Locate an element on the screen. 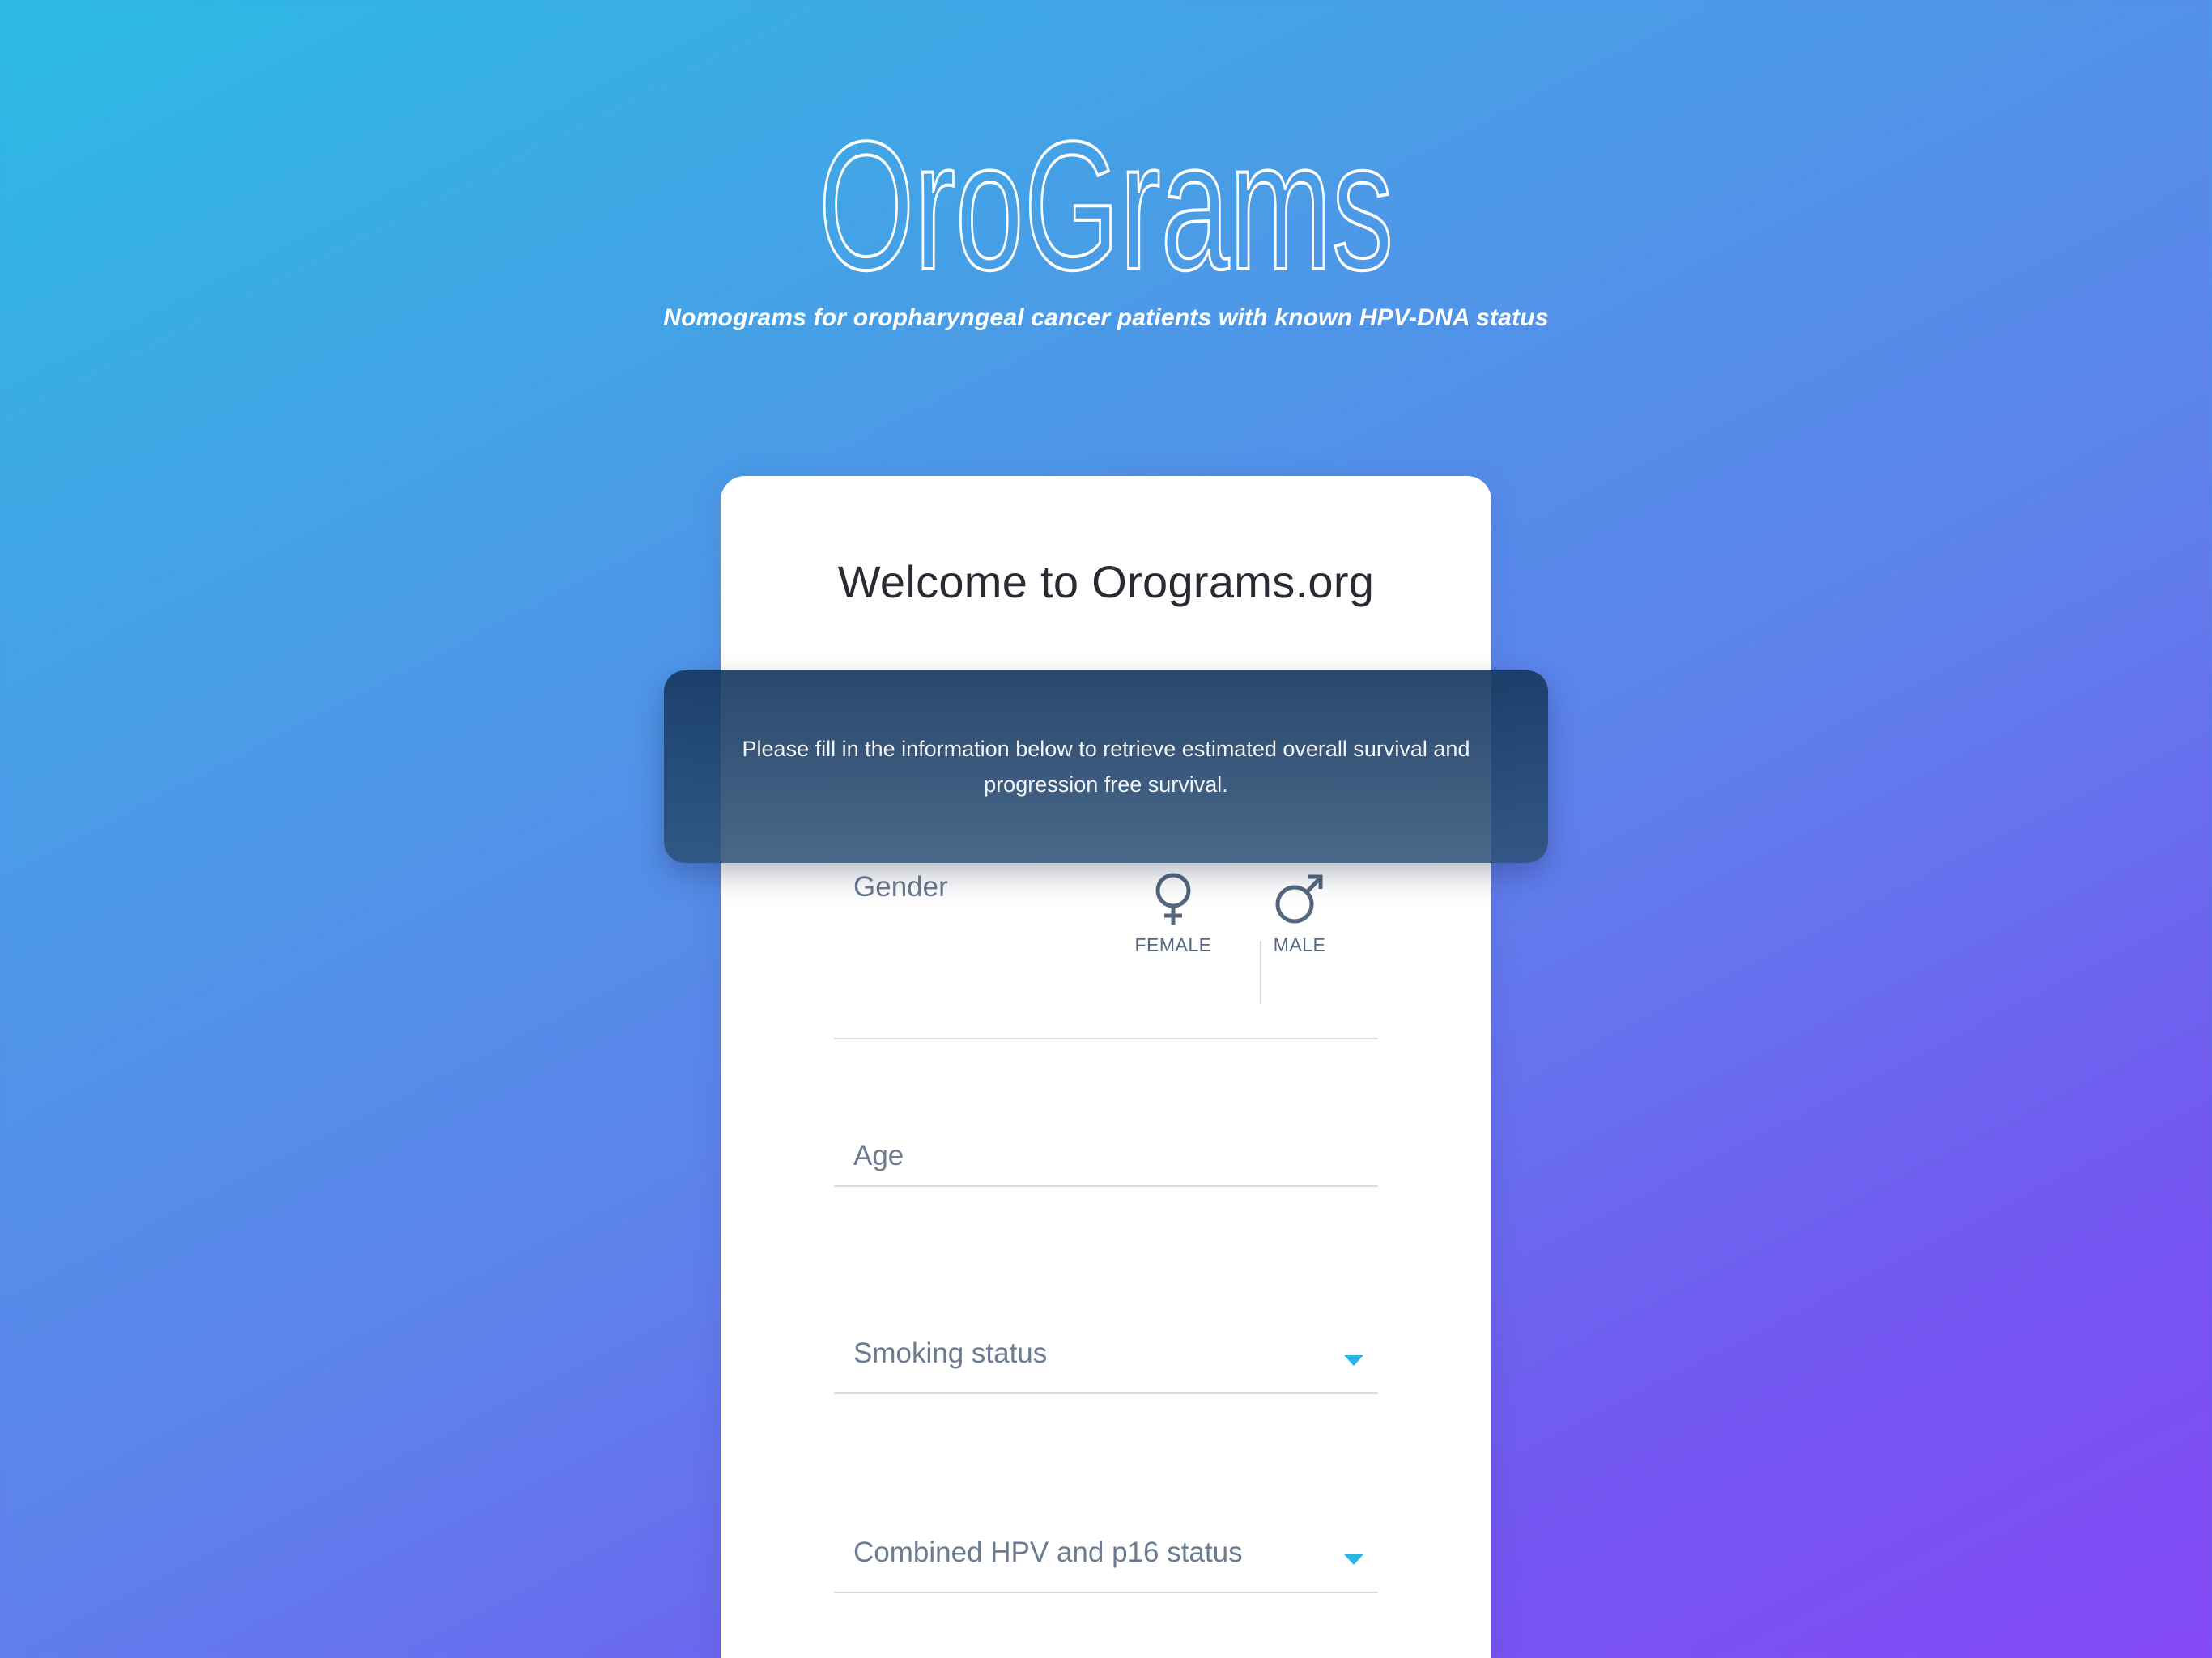  gender-option-female: FEMALE is located at coordinates (1173, 913).